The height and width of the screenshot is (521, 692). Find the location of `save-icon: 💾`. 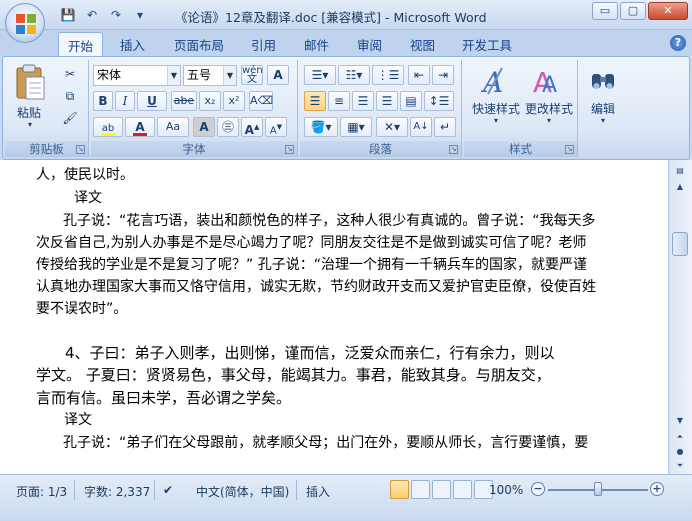

save-icon: 💾 is located at coordinates (68, 15).